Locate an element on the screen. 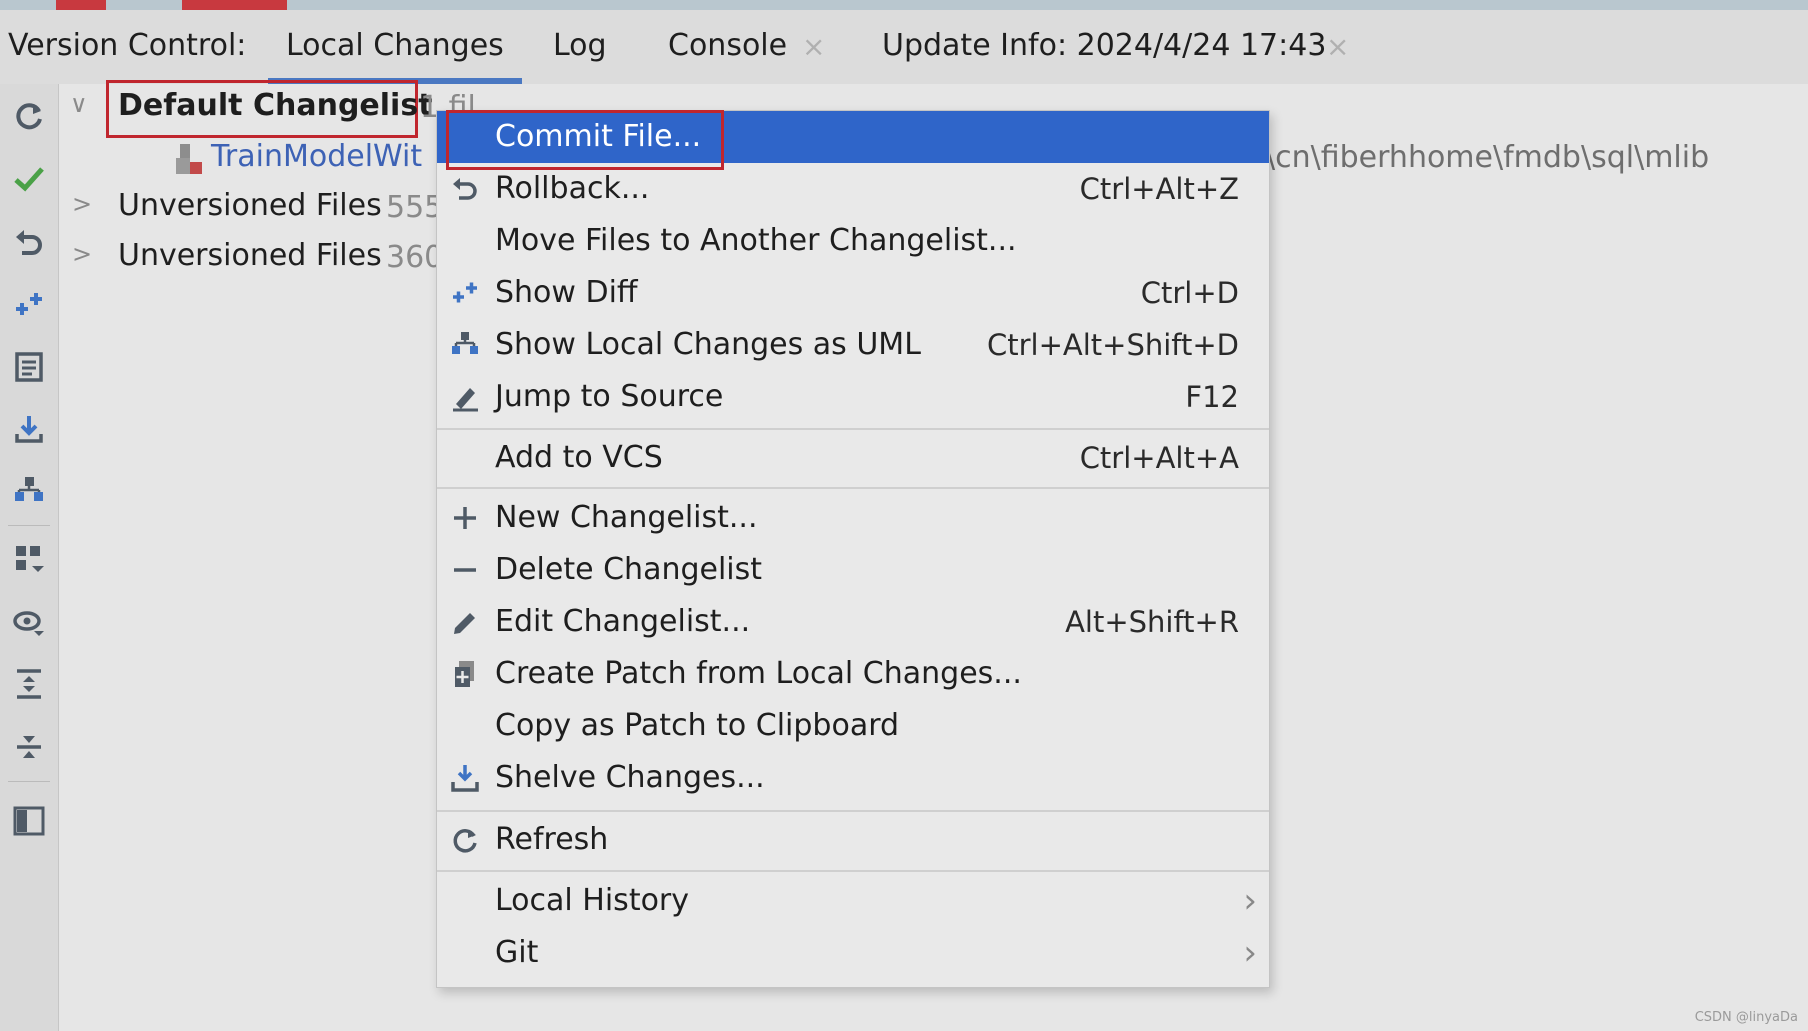  menu-item-rollback: Rollback... Ctrl+Alt+Z is located at coordinates (853, 189).